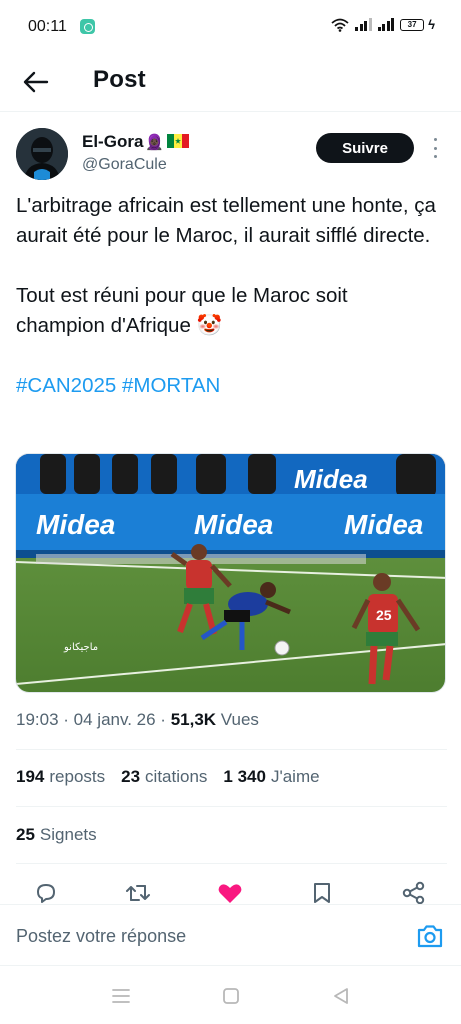 The width and height of the screenshot is (461, 1024). I want to click on post-timestamp: 19:03 · 04 janv. 26 · 51,3K Vues, so click(137, 719).